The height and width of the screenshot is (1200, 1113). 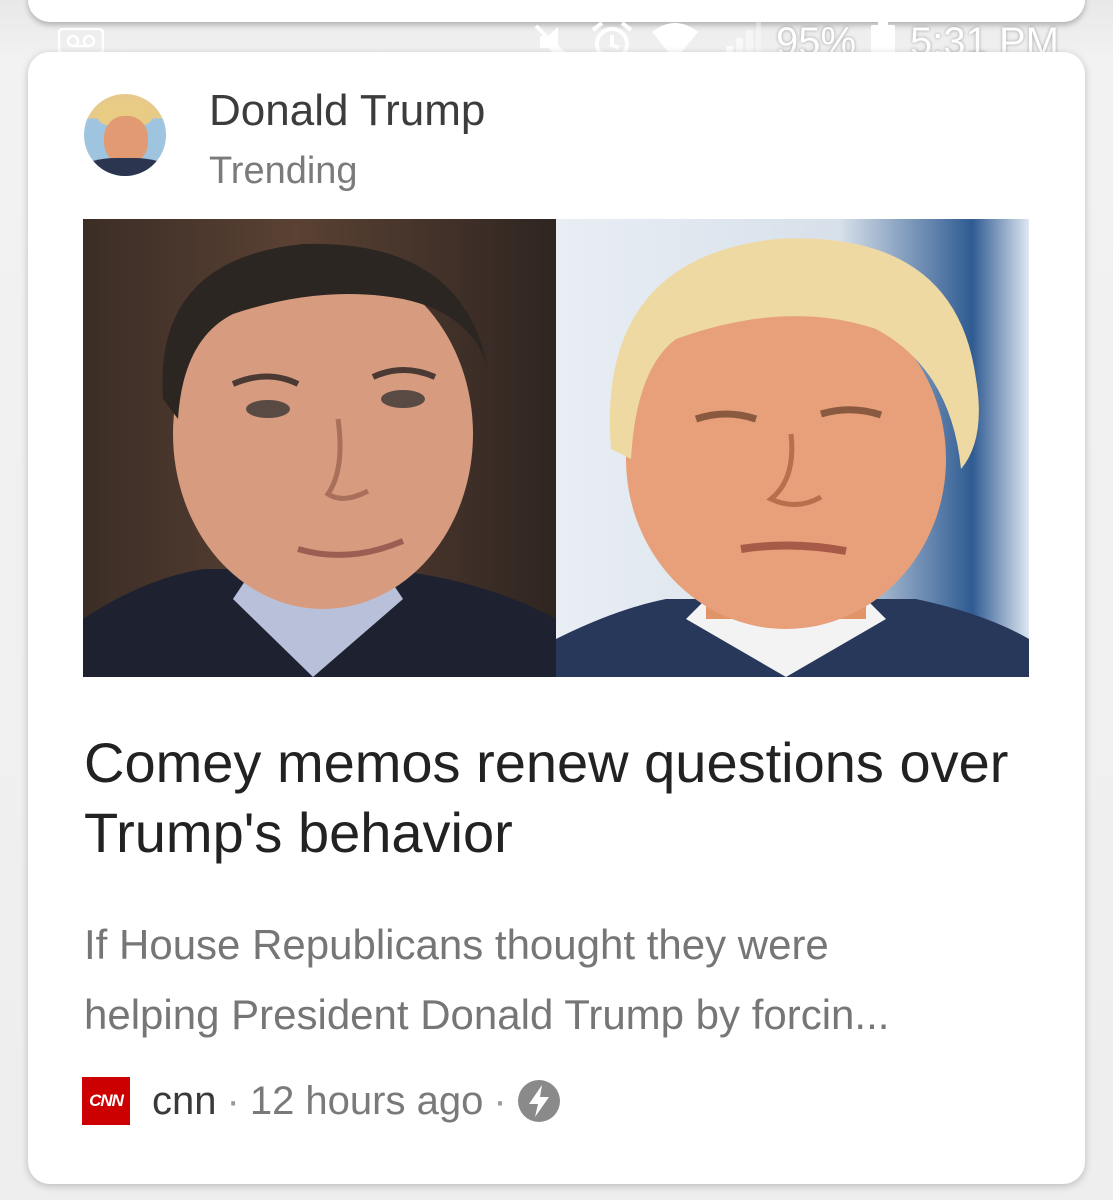 I want to click on article-meta: CNN cnn · 12 hours ago ·, so click(x=321, y=1101).